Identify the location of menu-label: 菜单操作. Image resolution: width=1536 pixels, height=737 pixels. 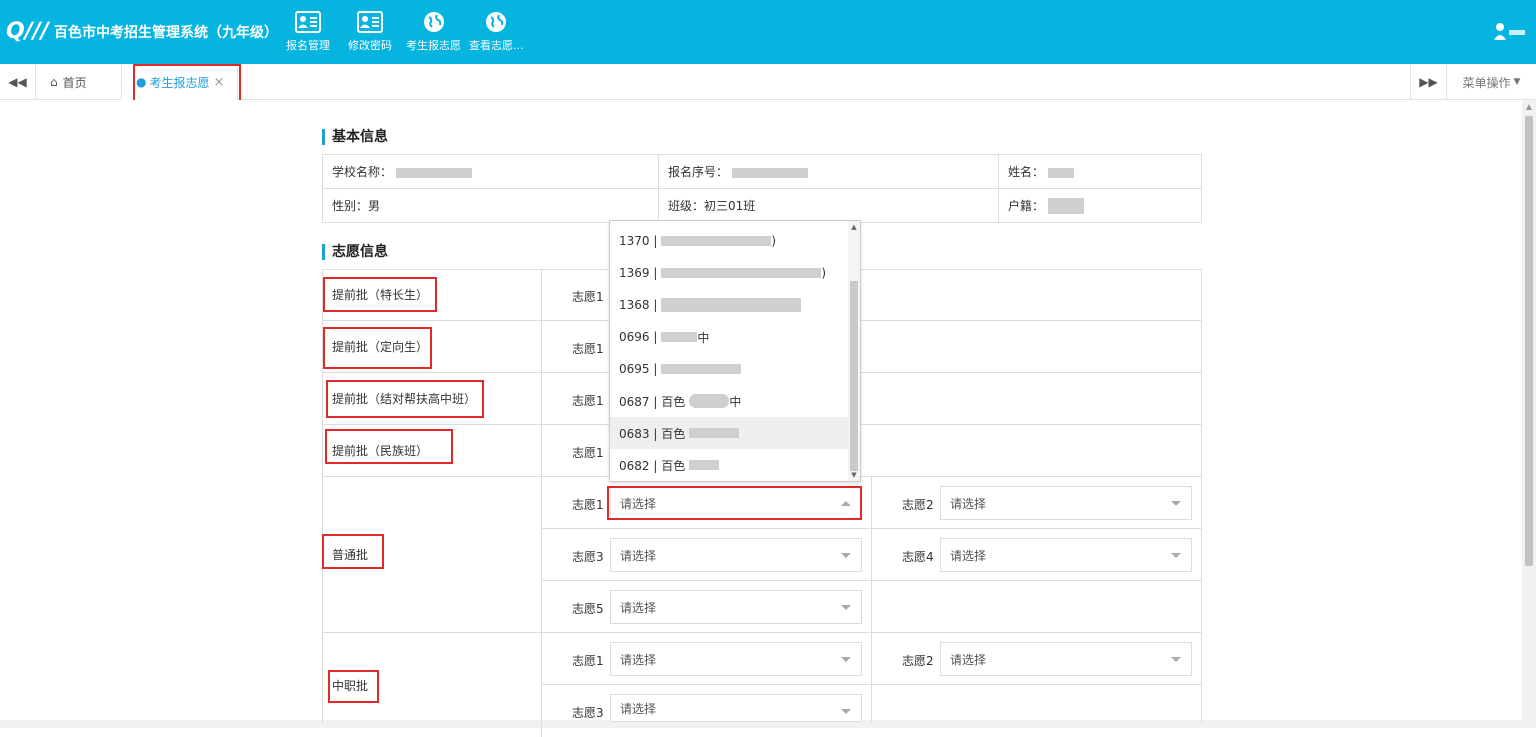
(1486, 82).